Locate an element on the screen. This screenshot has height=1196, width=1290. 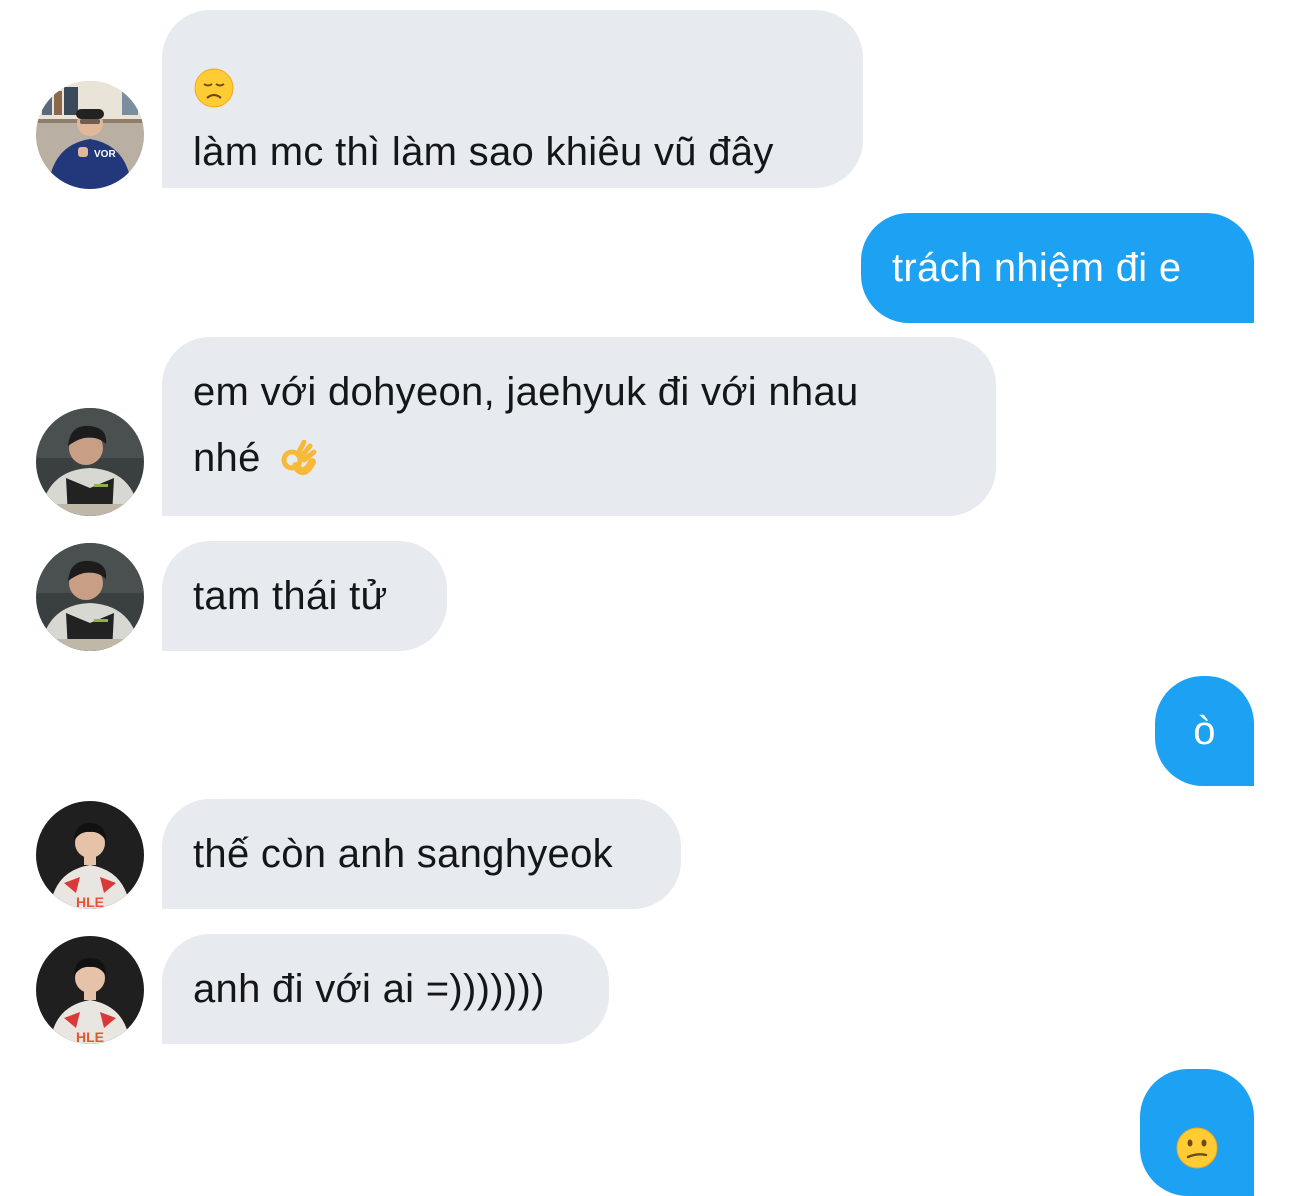
message-emoji is located at coordinates (512, 86).